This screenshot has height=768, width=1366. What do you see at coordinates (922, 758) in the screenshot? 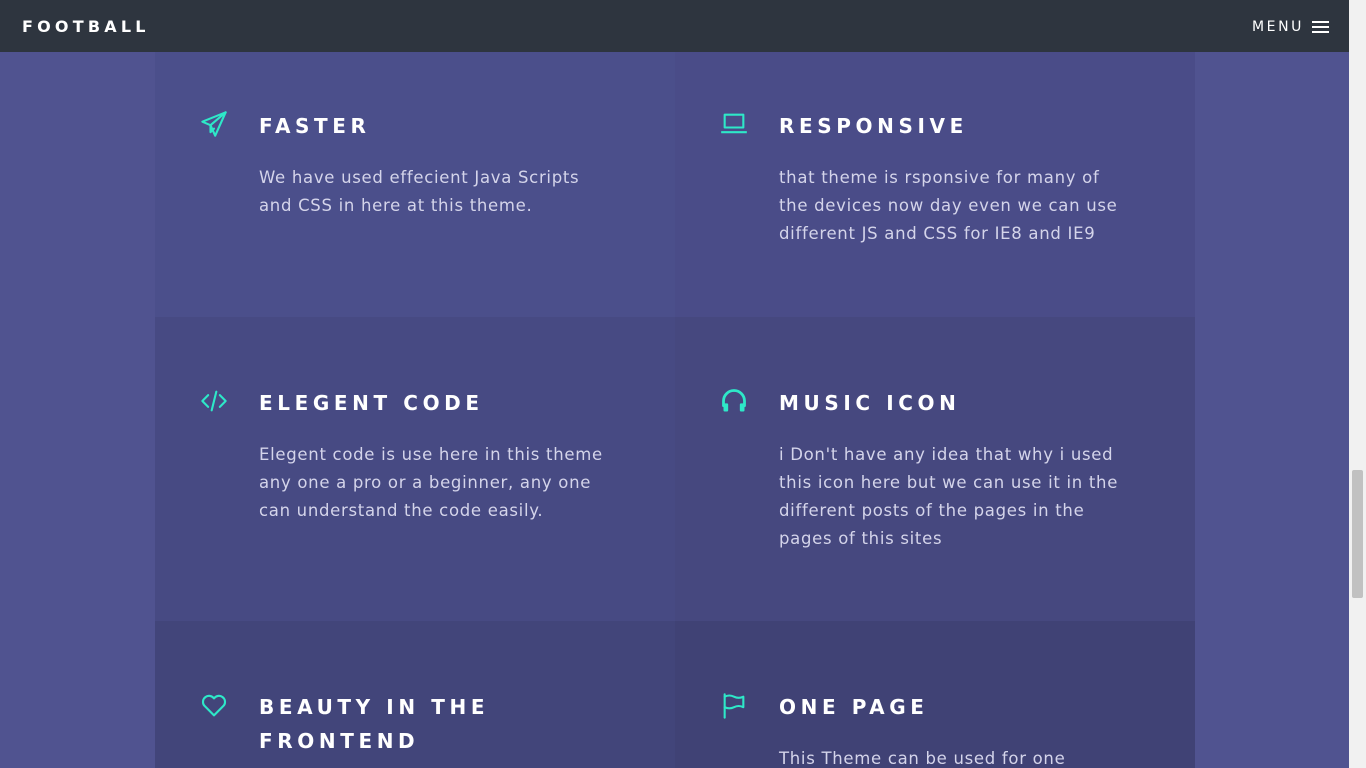
I see `feature-description: This Theme can be used for one` at bounding box center [922, 758].